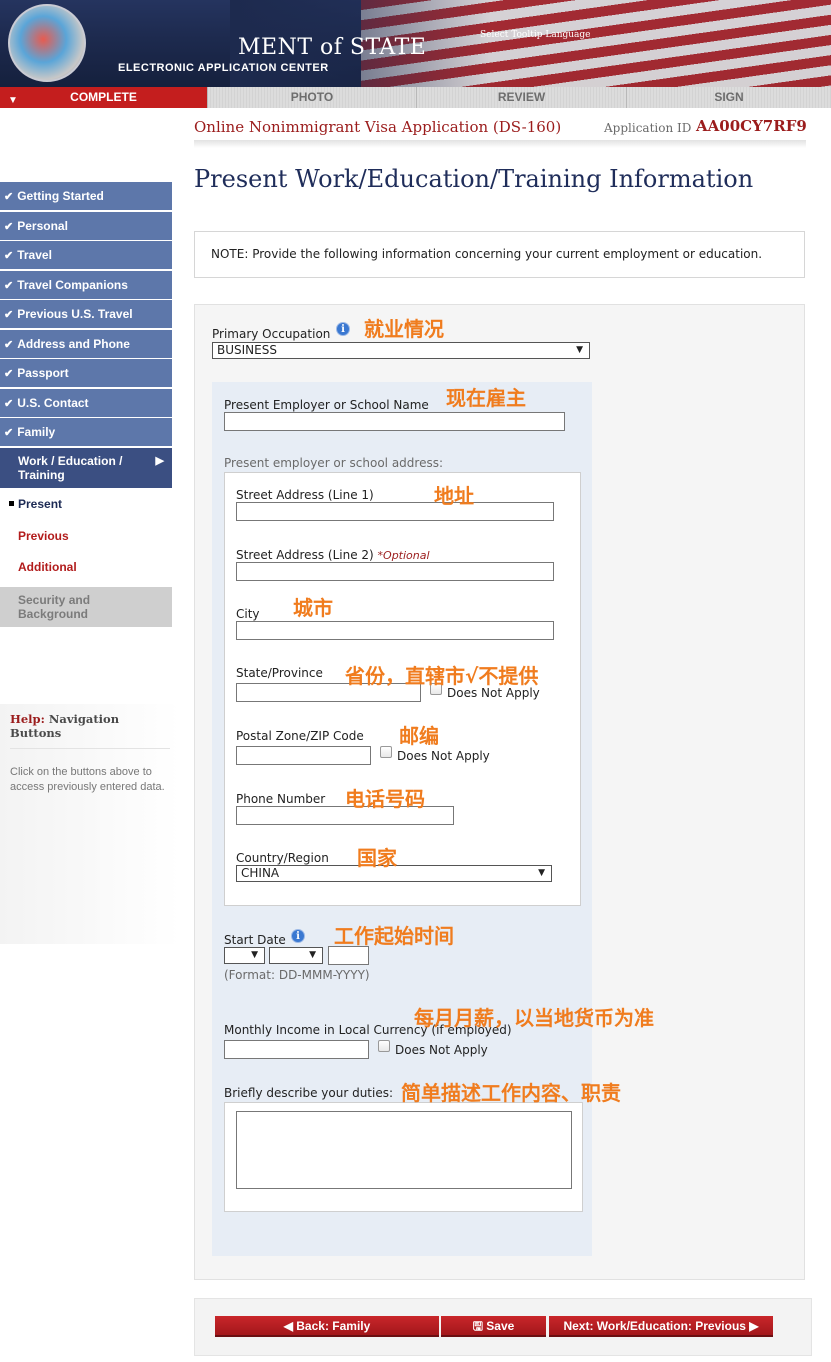  Describe the element at coordinates (271, 334) in the screenshot. I see `primary-occupation-label: Primary Occupation` at that location.